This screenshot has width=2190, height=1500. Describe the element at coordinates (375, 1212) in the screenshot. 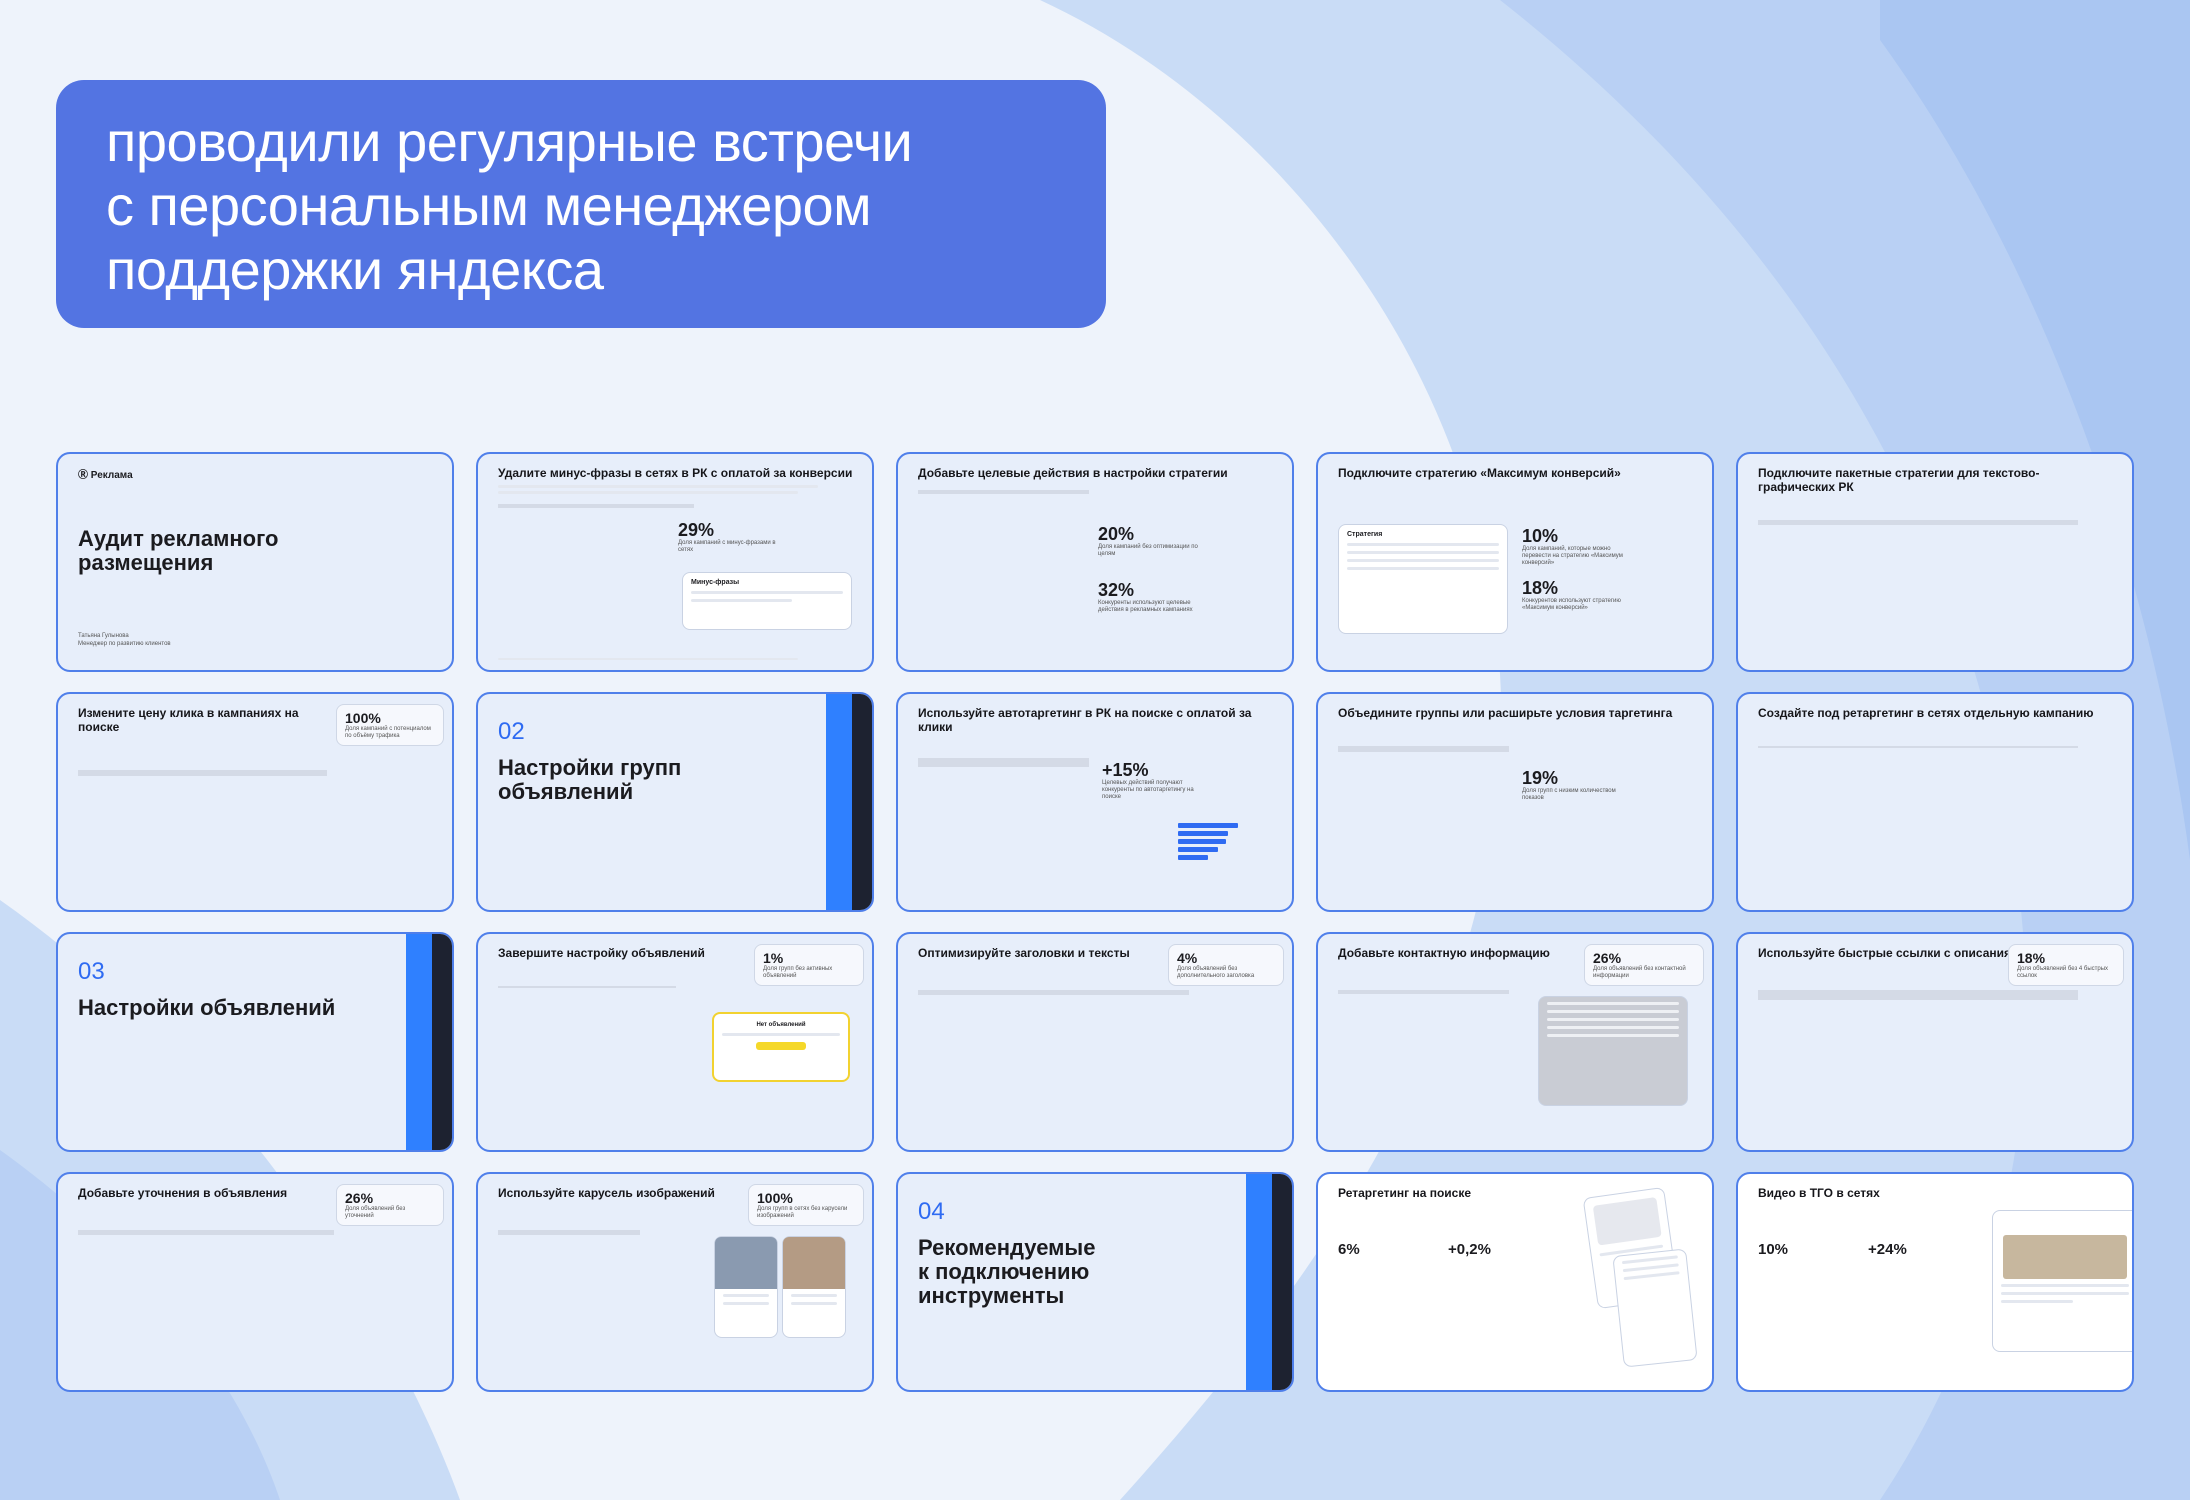

I see `stat-label: Доля объявлений без уточнений` at that location.